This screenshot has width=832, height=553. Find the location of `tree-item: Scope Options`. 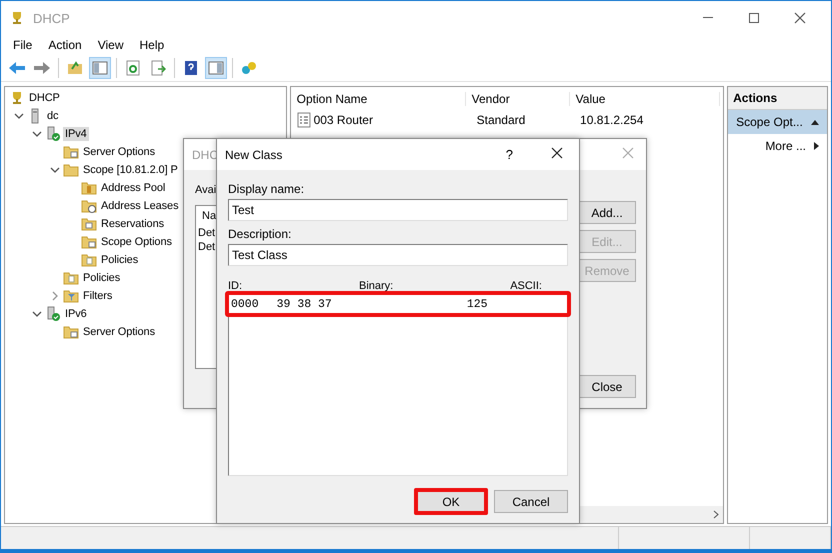

tree-item: Scope Options is located at coordinates (136, 242).